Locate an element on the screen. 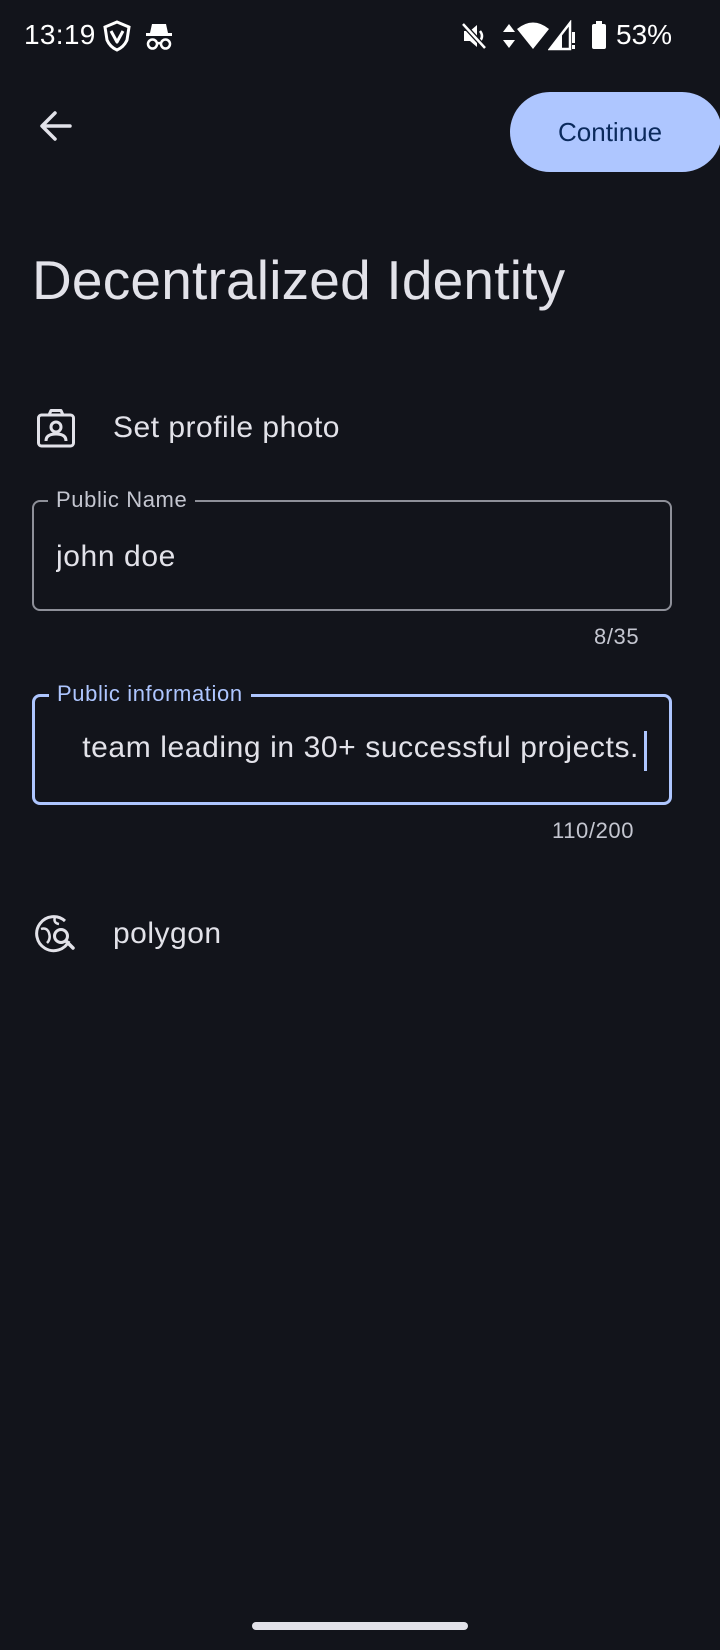  home-indicator is located at coordinates (360, 1626).